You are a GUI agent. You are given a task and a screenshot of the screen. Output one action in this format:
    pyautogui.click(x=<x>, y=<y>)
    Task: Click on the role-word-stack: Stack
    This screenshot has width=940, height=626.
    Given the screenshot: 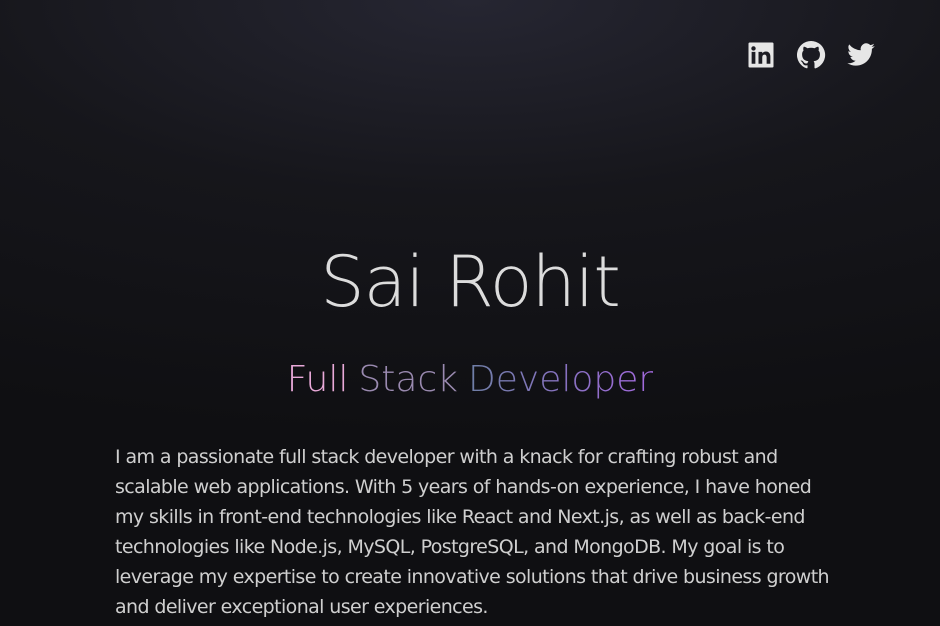 What is the action you would take?
    pyautogui.click(x=408, y=379)
    